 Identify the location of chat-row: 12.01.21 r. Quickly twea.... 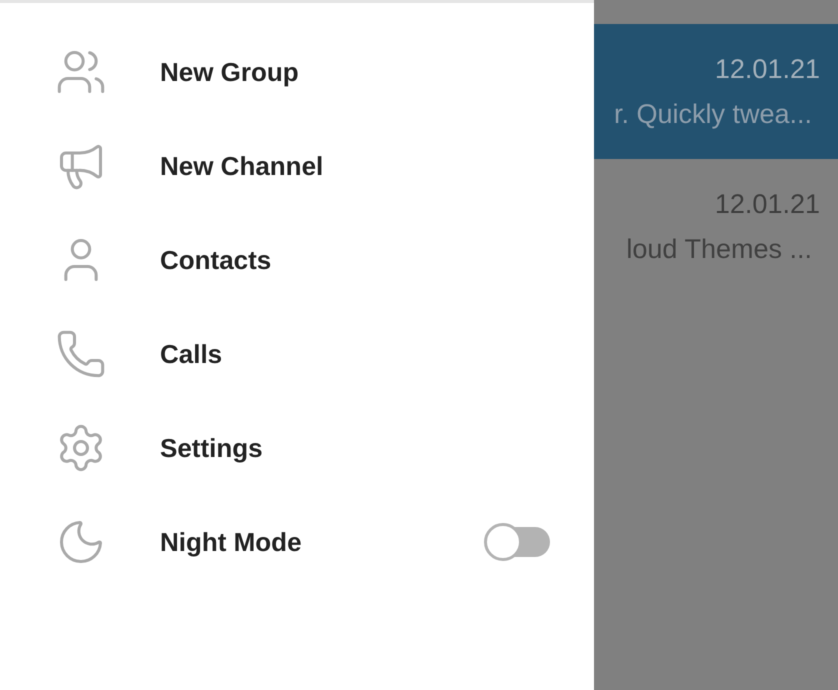
(716, 91).